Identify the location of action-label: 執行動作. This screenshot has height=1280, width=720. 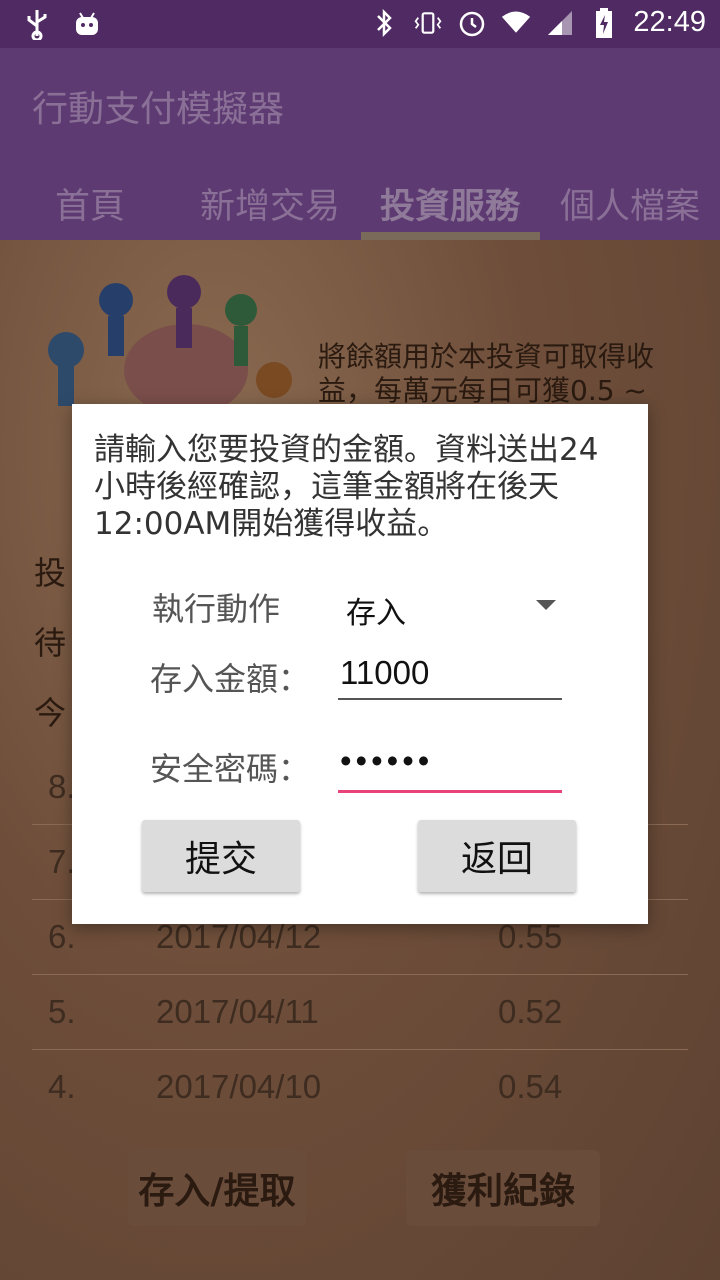
(216, 609).